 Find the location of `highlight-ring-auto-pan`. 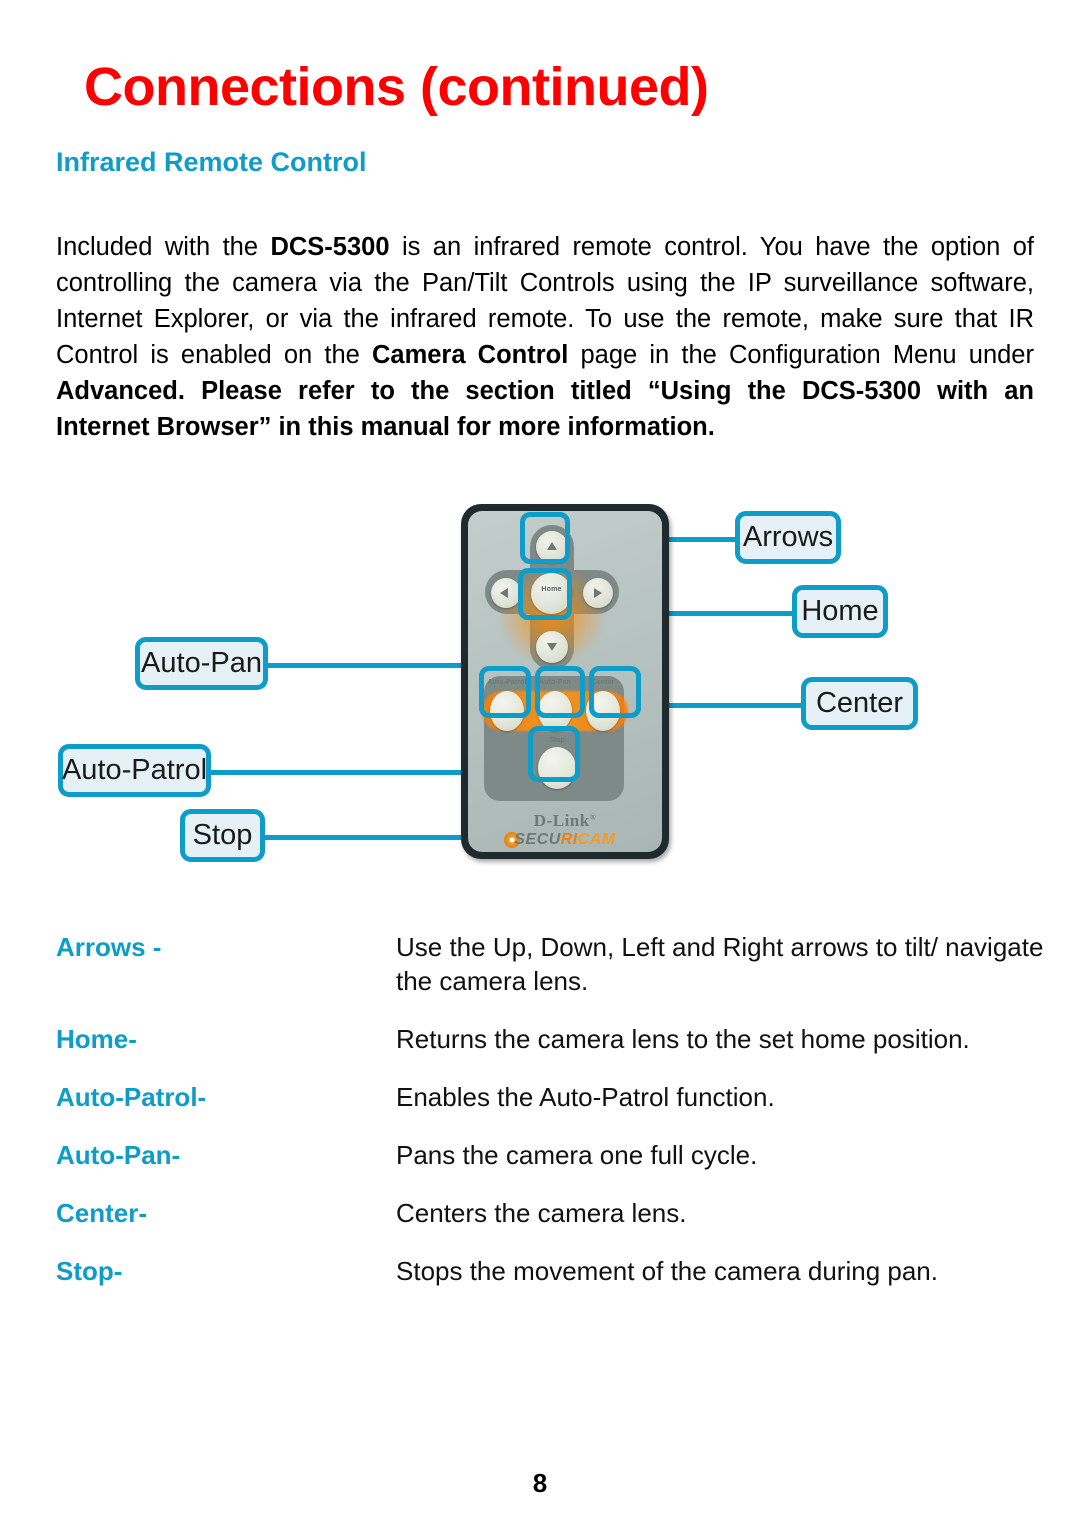

highlight-ring-auto-pan is located at coordinates (560, 692).